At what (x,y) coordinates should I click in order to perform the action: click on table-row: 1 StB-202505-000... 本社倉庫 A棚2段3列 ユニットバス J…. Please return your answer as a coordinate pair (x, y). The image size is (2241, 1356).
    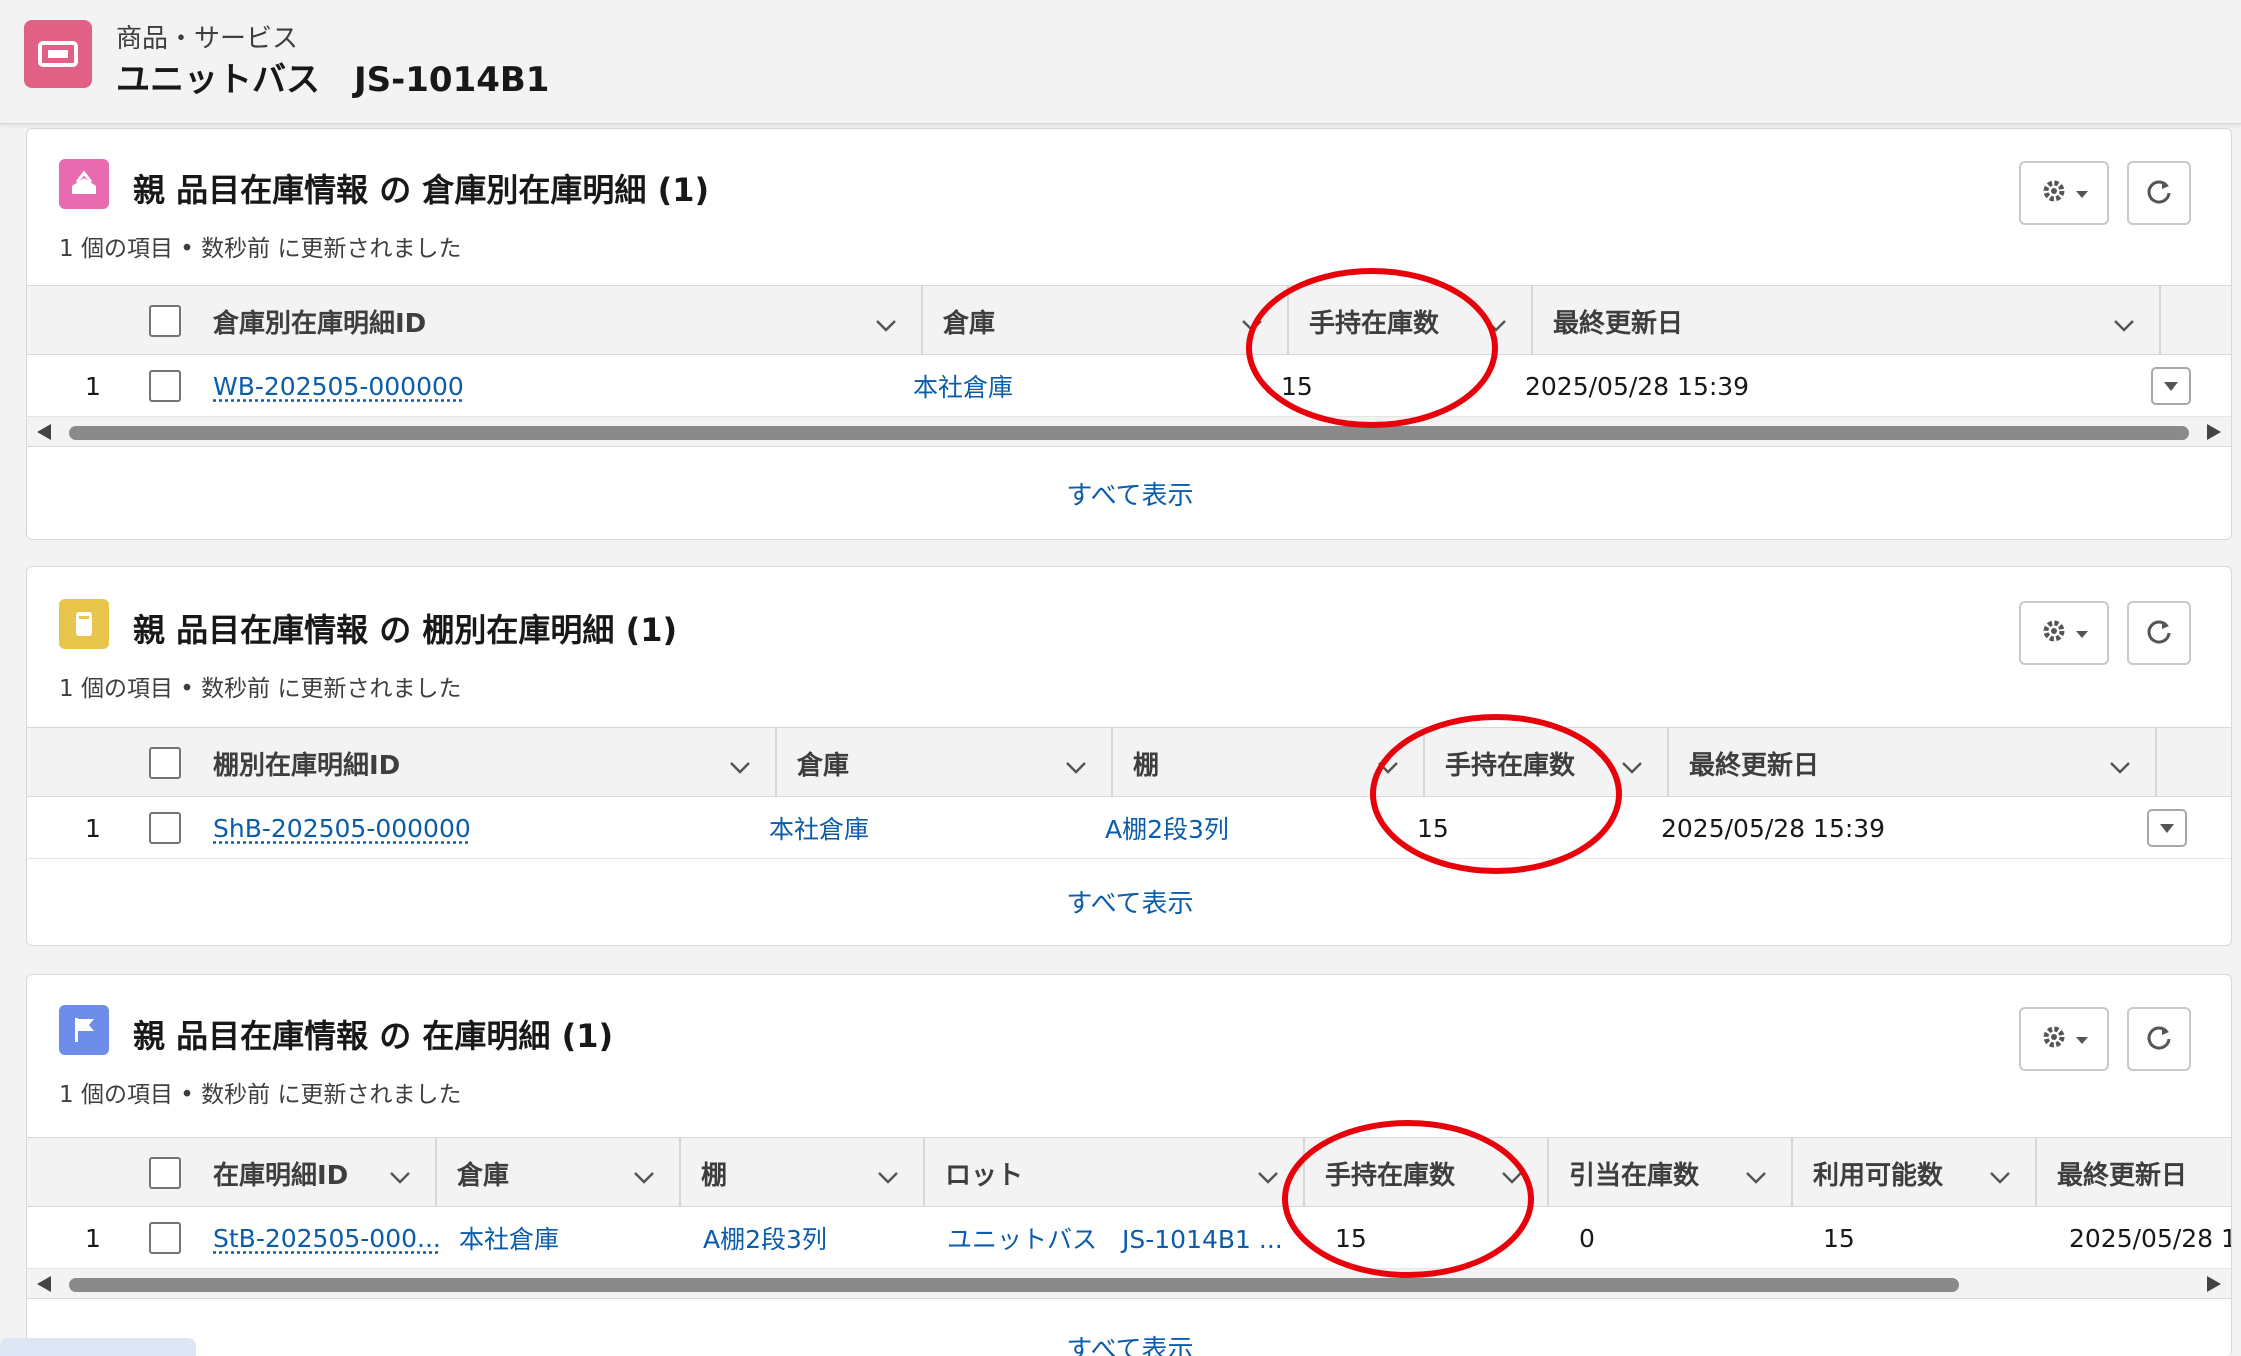
    Looking at the image, I should click on (1129, 1238).